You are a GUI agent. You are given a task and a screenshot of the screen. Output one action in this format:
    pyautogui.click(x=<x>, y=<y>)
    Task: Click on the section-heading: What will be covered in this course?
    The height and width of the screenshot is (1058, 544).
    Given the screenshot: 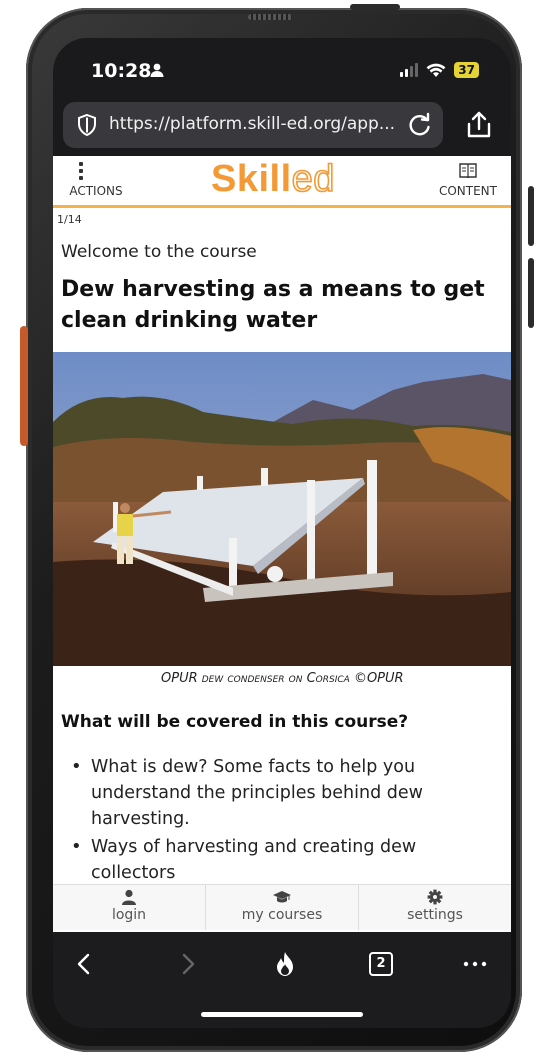 What is the action you would take?
    pyautogui.click(x=235, y=722)
    